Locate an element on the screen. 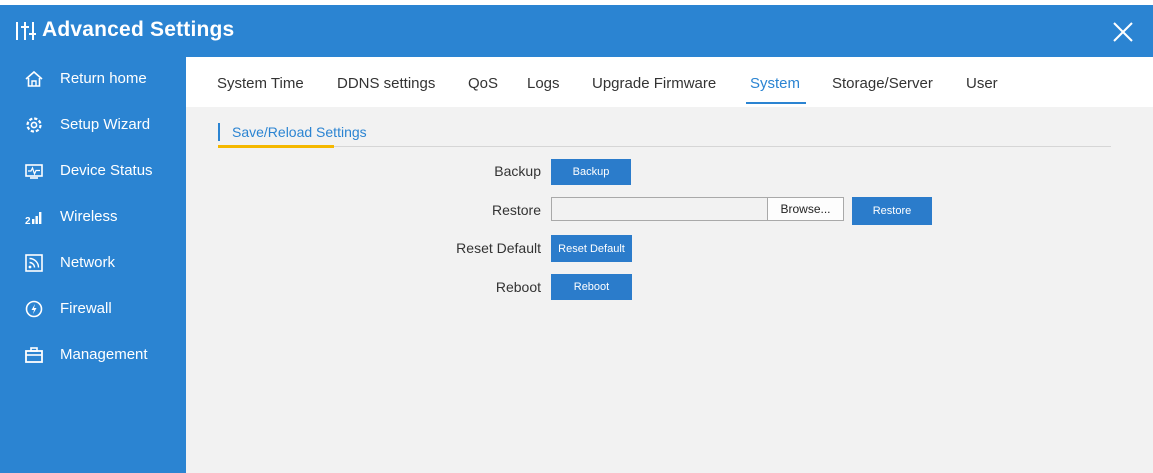 This screenshot has width=1153, height=473. restore-button: Restore is located at coordinates (892, 211).